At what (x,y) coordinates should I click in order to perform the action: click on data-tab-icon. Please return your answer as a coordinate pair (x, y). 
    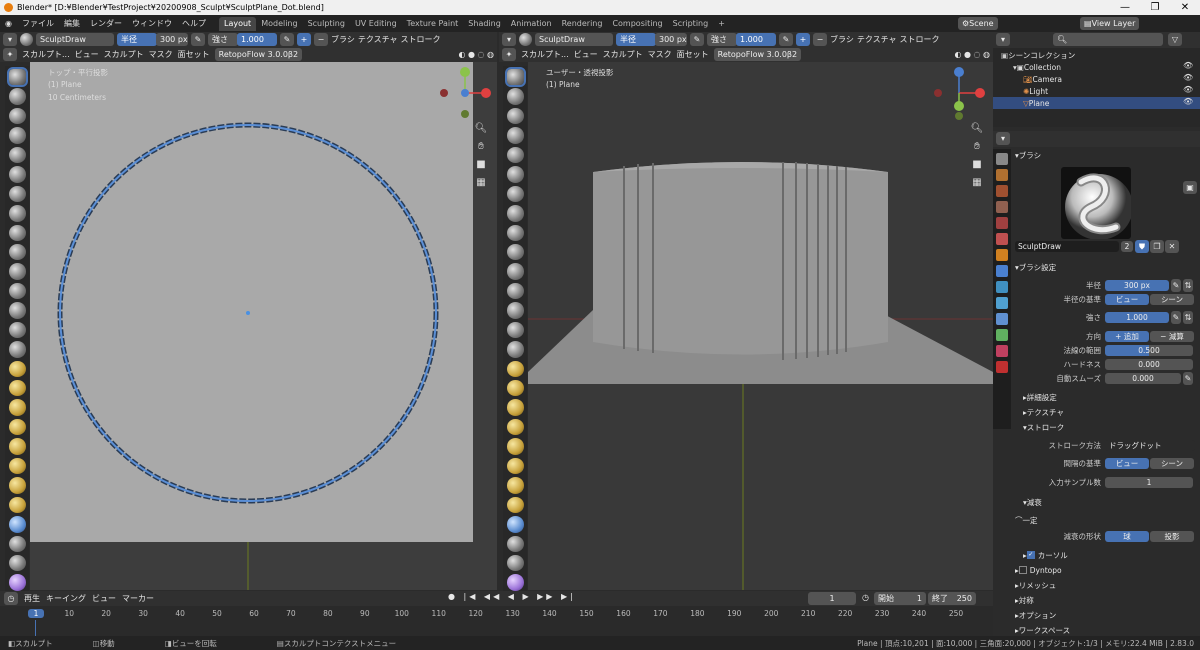
    Looking at the image, I should click on (1002, 335).